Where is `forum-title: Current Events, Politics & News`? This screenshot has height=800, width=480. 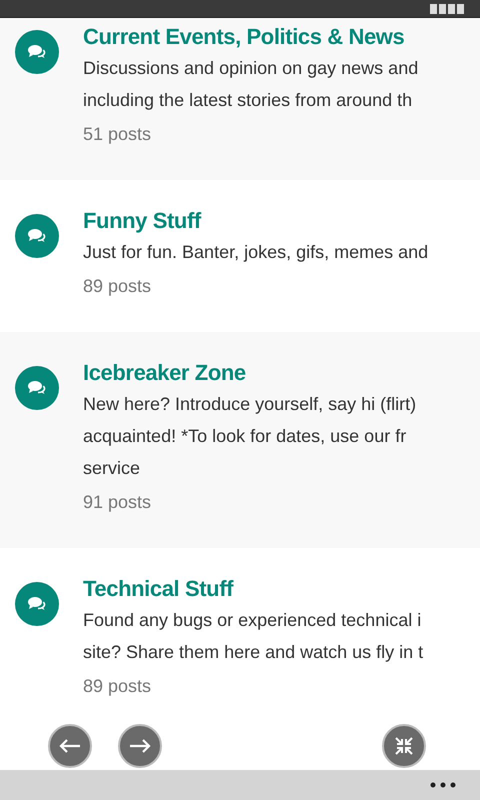
forum-title: Current Events, Politics & News is located at coordinates (250, 37).